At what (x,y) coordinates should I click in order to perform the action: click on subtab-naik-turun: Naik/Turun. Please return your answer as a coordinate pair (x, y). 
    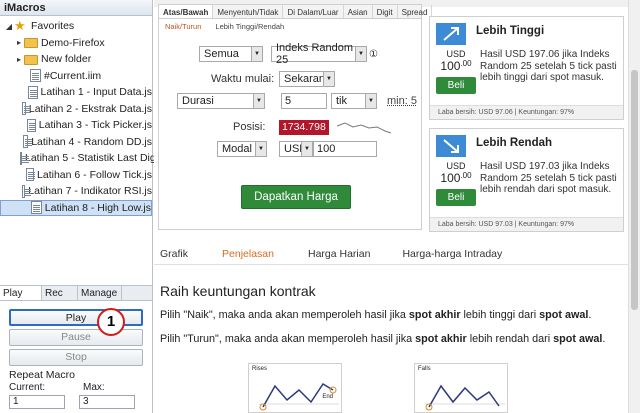
    Looking at the image, I should click on (183, 26).